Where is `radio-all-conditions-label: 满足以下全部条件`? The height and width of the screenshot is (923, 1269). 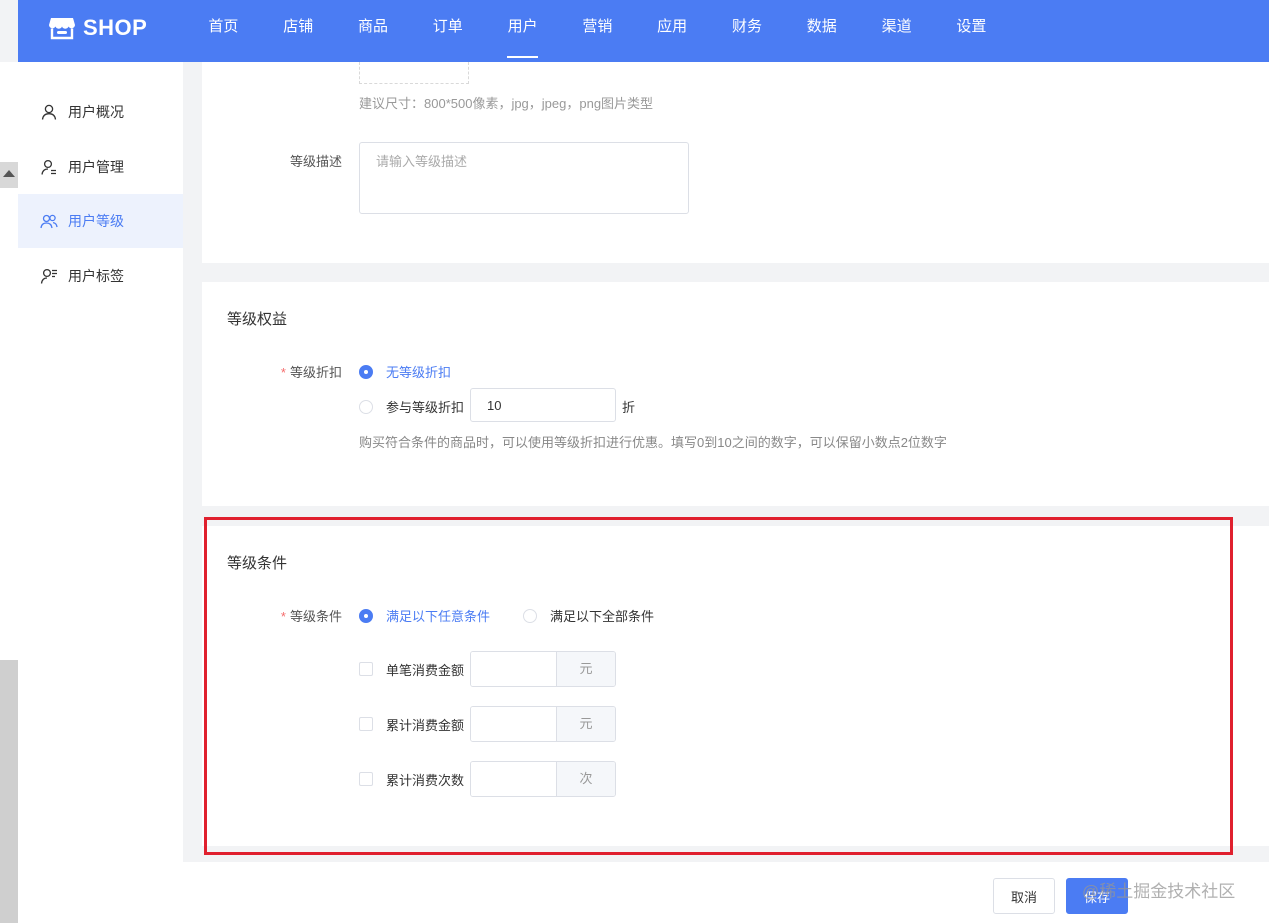 radio-all-conditions-label: 满足以下全部条件 is located at coordinates (602, 616).